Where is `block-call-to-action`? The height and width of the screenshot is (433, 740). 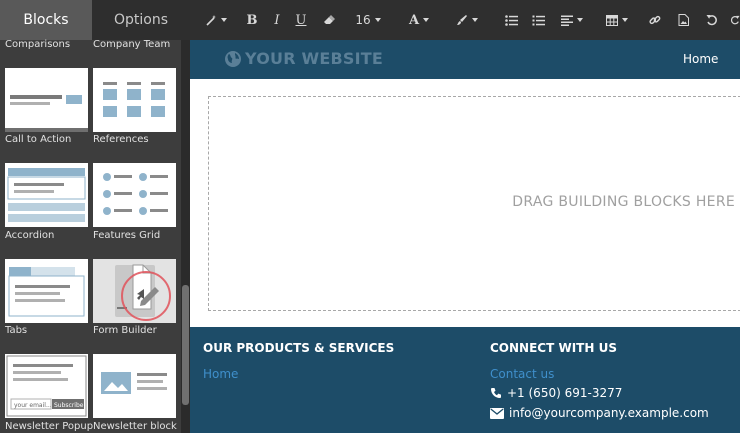
block-call-to-action is located at coordinates (46, 100).